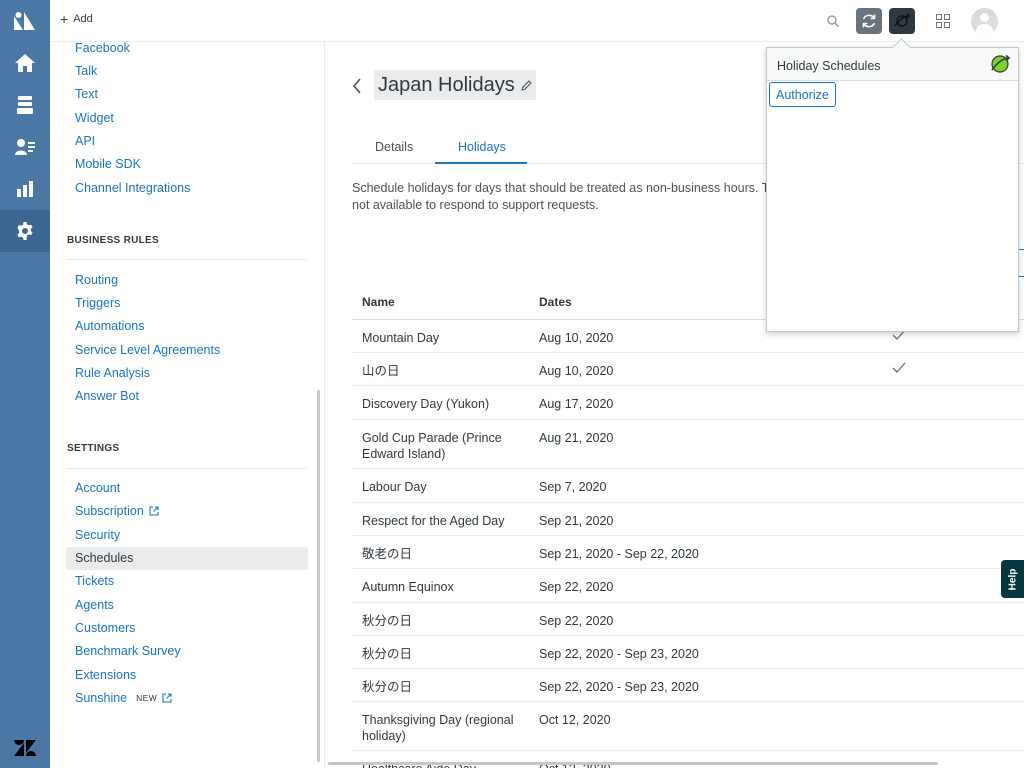 This screenshot has height=768, width=1024. What do you see at coordinates (104, 558) in the screenshot?
I see `sidebar-item-schedules: Schedules` at bounding box center [104, 558].